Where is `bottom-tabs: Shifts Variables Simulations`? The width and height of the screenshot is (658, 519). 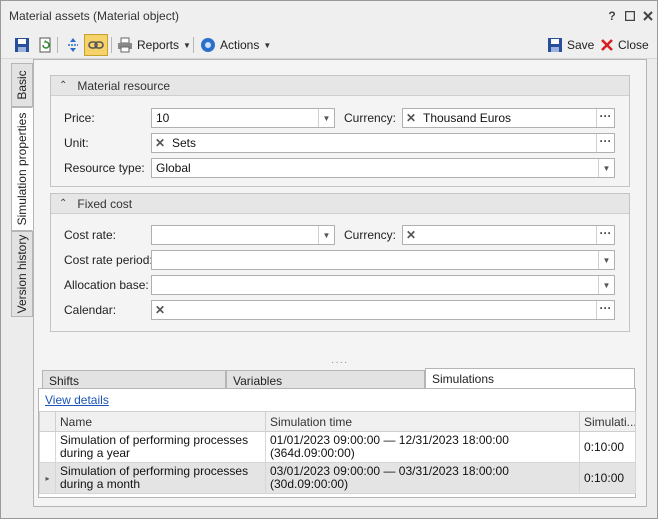
bottom-tabs: Shifts Variables Simulations is located at coordinates (339, 379).